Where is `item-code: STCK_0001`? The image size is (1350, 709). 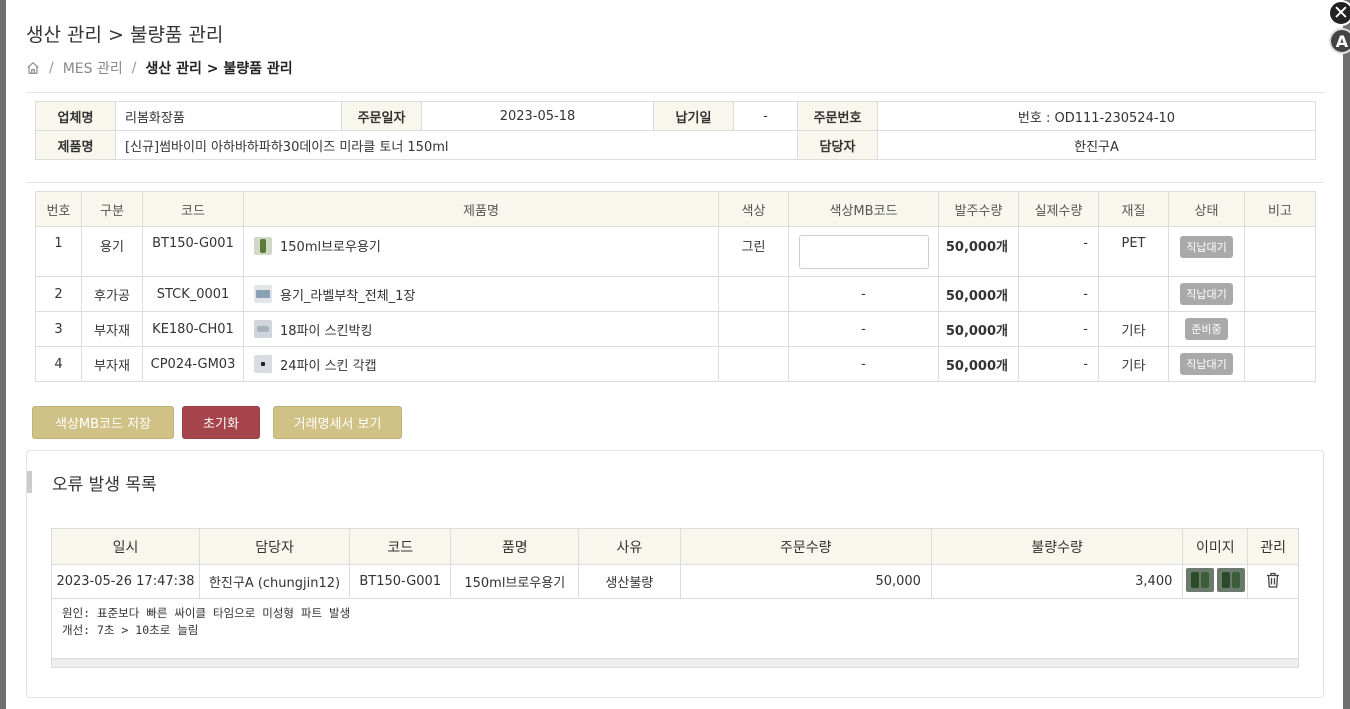 item-code: STCK_0001 is located at coordinates (193, 294).